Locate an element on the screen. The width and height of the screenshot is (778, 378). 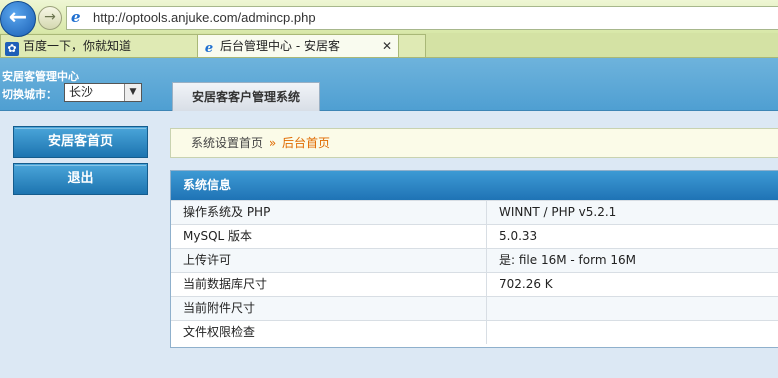
row-key: 当前数据库尺寸 is located at coordinates (225, 284).